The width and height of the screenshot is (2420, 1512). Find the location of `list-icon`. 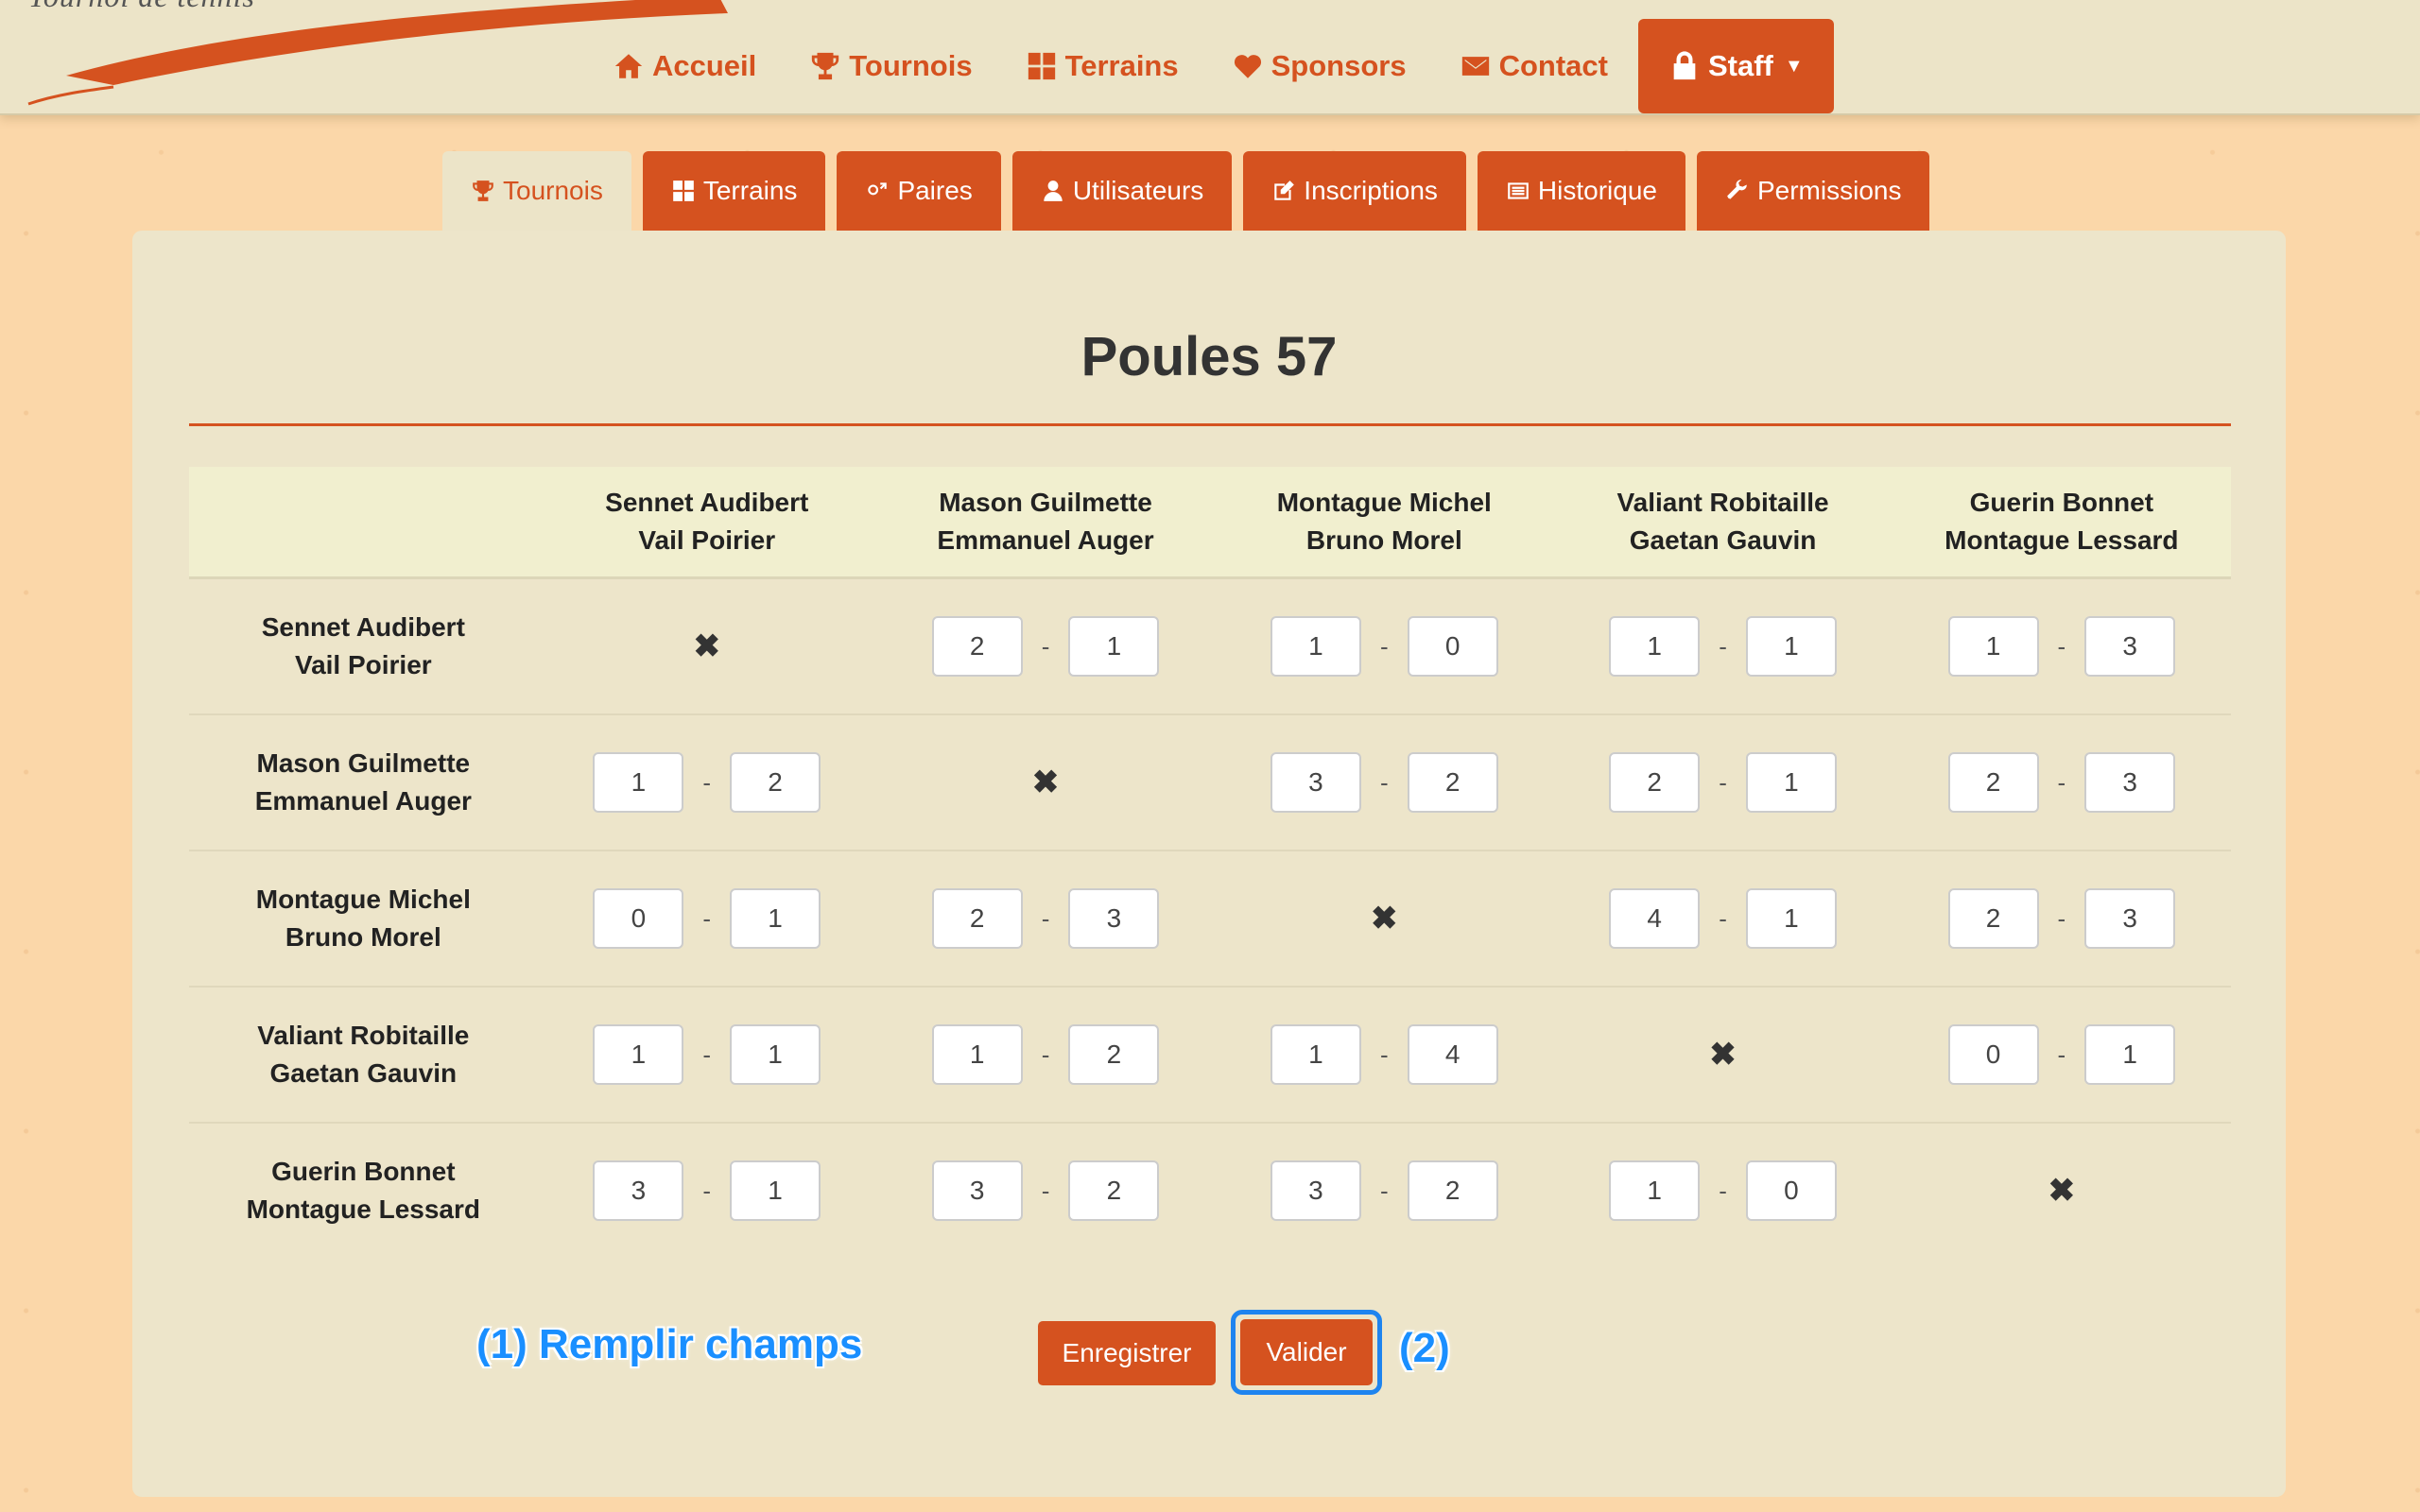

list-icon is located at coordinates (1518, 190).